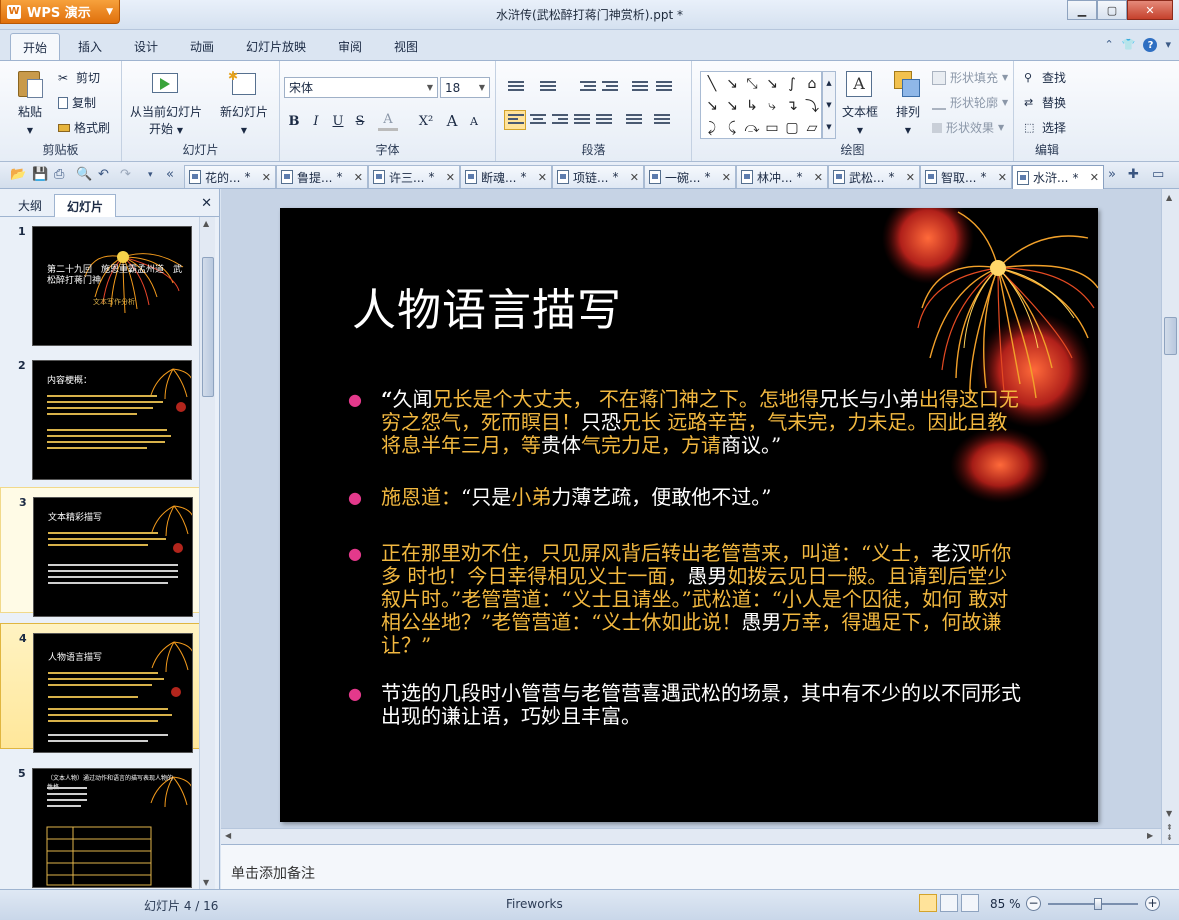  Describe the element at coordinates (338, 121) in the screenshot. I see `underline-button: U` at that location.